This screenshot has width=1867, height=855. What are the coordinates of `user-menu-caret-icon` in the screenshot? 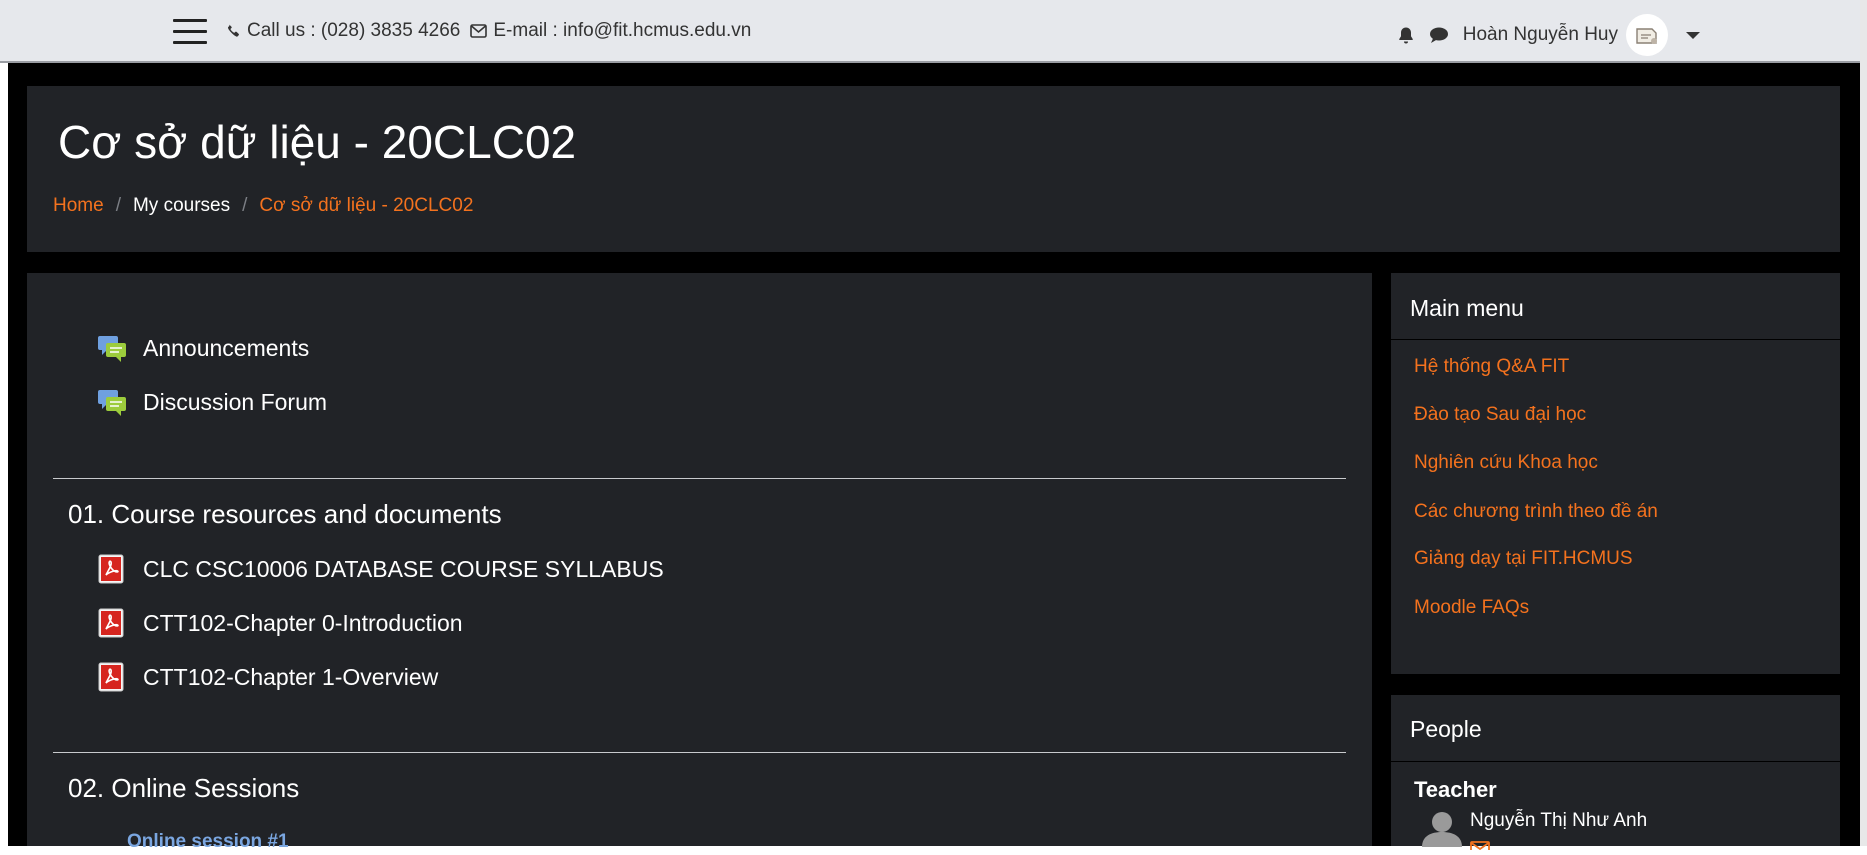 It's located at (1693, 35).